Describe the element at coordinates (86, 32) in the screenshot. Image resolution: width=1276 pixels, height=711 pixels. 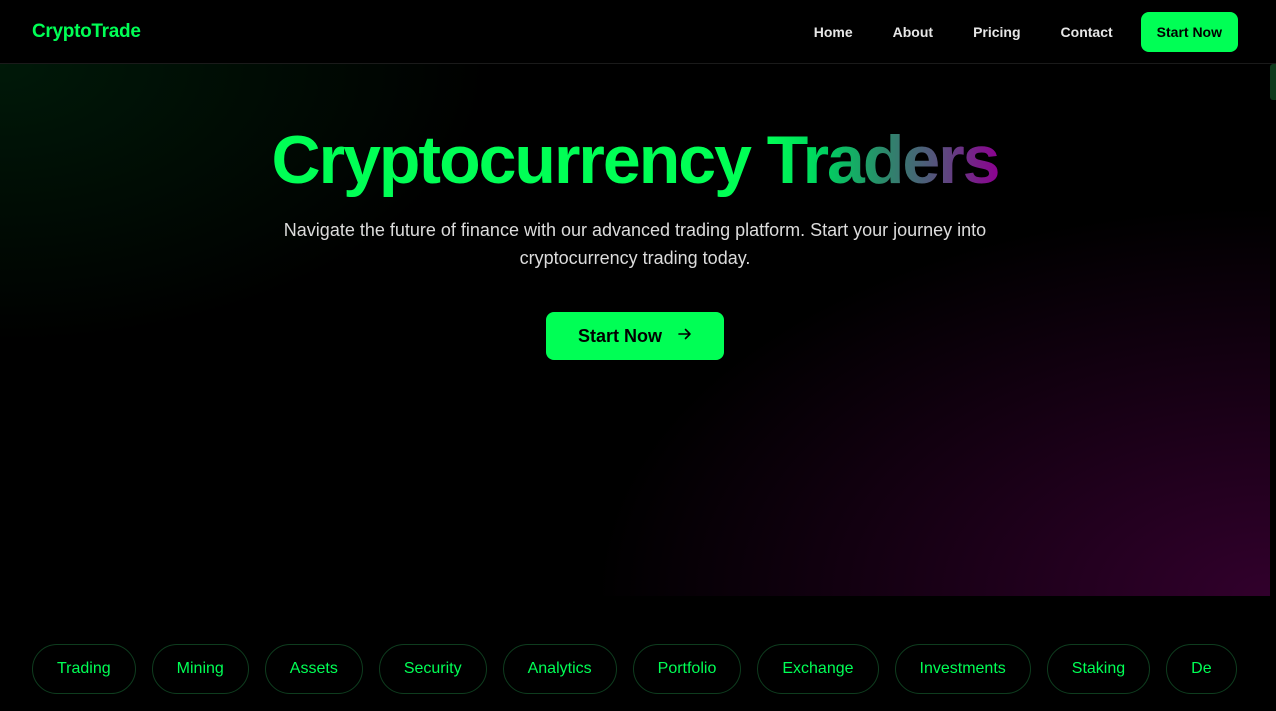
I see `brand-logo: CryptoTrade` at that location.